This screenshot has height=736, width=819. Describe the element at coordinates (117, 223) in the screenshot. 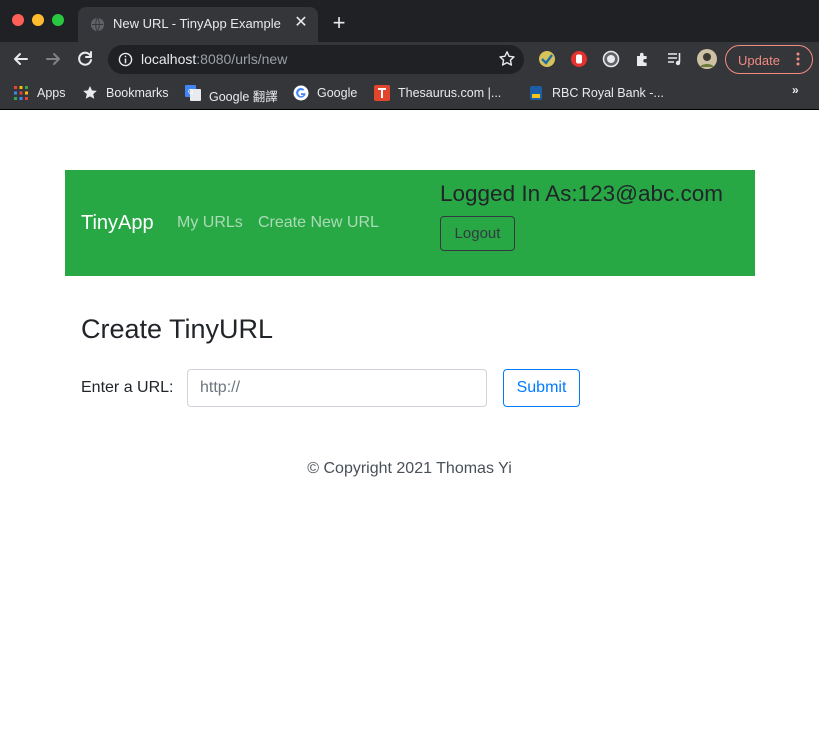

I see `navbar-brand: TinyApp` at that location.